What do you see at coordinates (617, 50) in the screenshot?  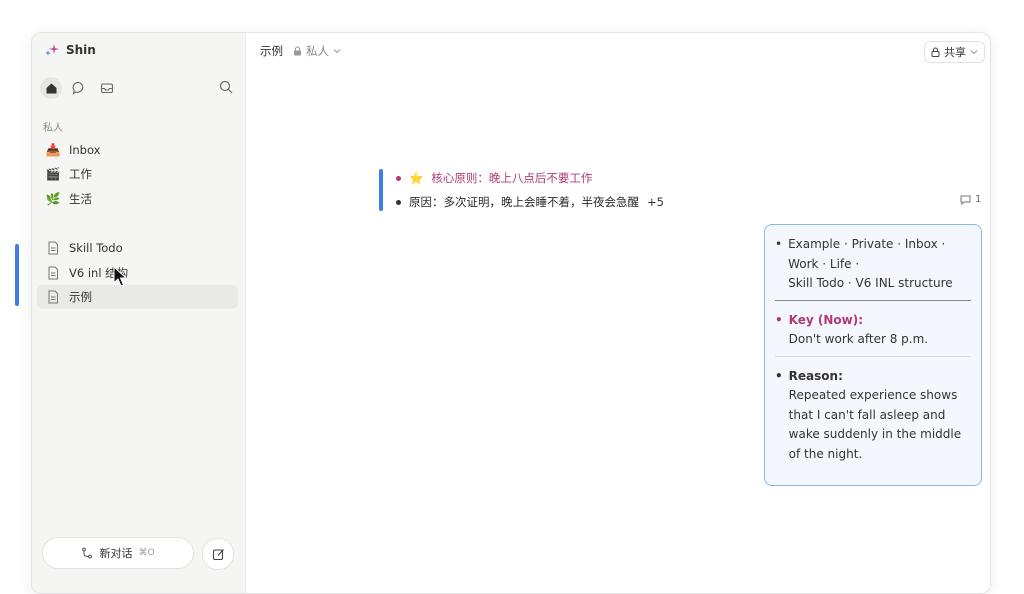 I see `topbar: 示例 私人 共享` at bounding box center [617, 50].